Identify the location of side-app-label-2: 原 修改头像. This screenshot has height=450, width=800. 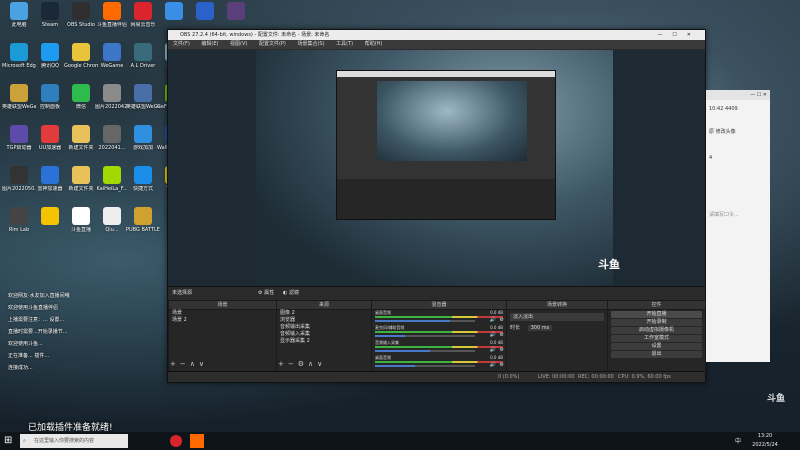
(738, 131).